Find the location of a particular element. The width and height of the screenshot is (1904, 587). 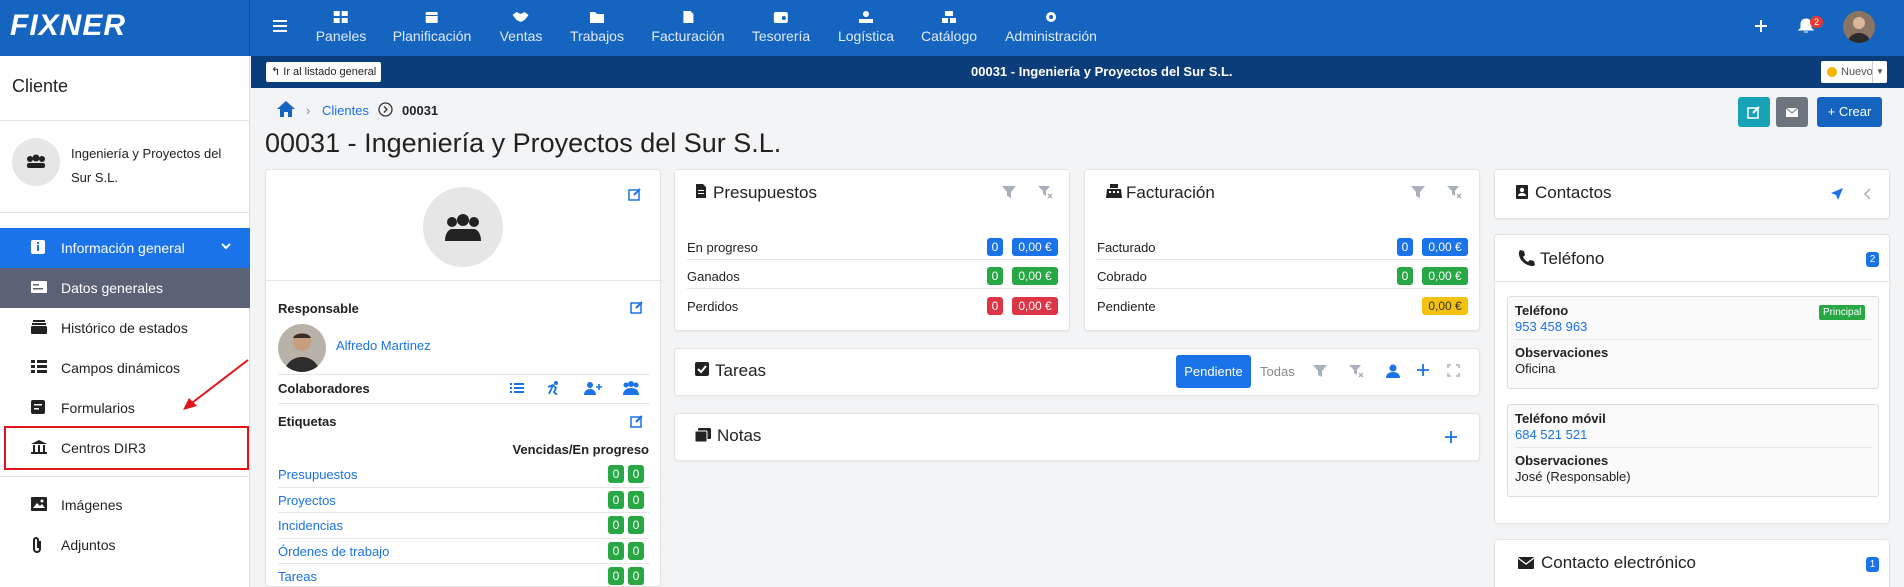

telefono-title: Teléfono is located at coordinates (1572, 258).